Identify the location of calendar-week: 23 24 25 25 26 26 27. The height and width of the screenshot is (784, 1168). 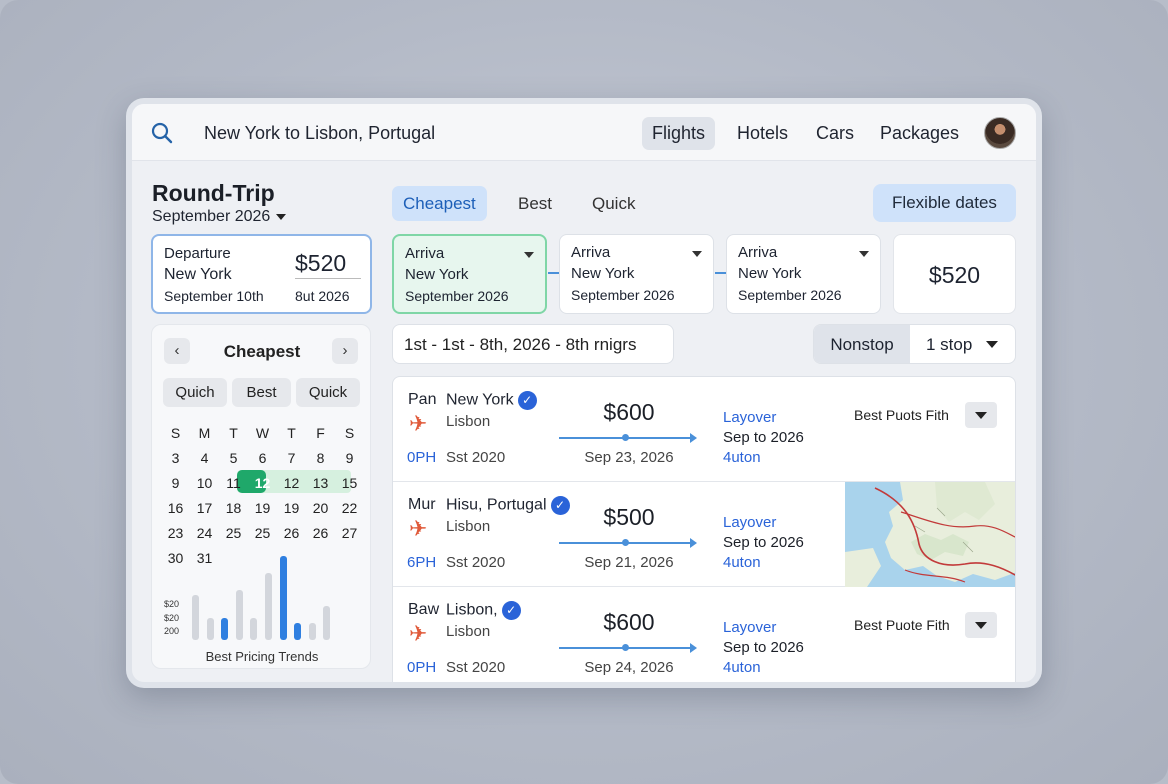
(262, 533).